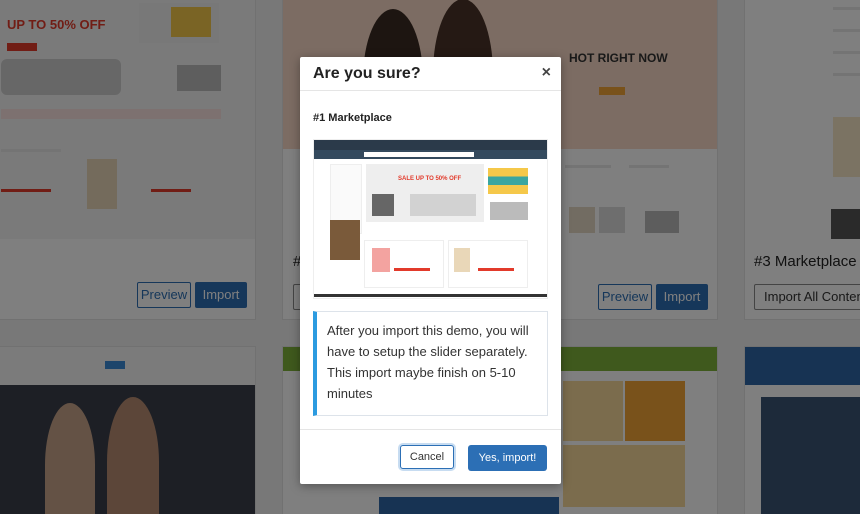 This screenshot has height=514, width=860. I want to click on dialog-title: Are you sure?, so click(367, 73).